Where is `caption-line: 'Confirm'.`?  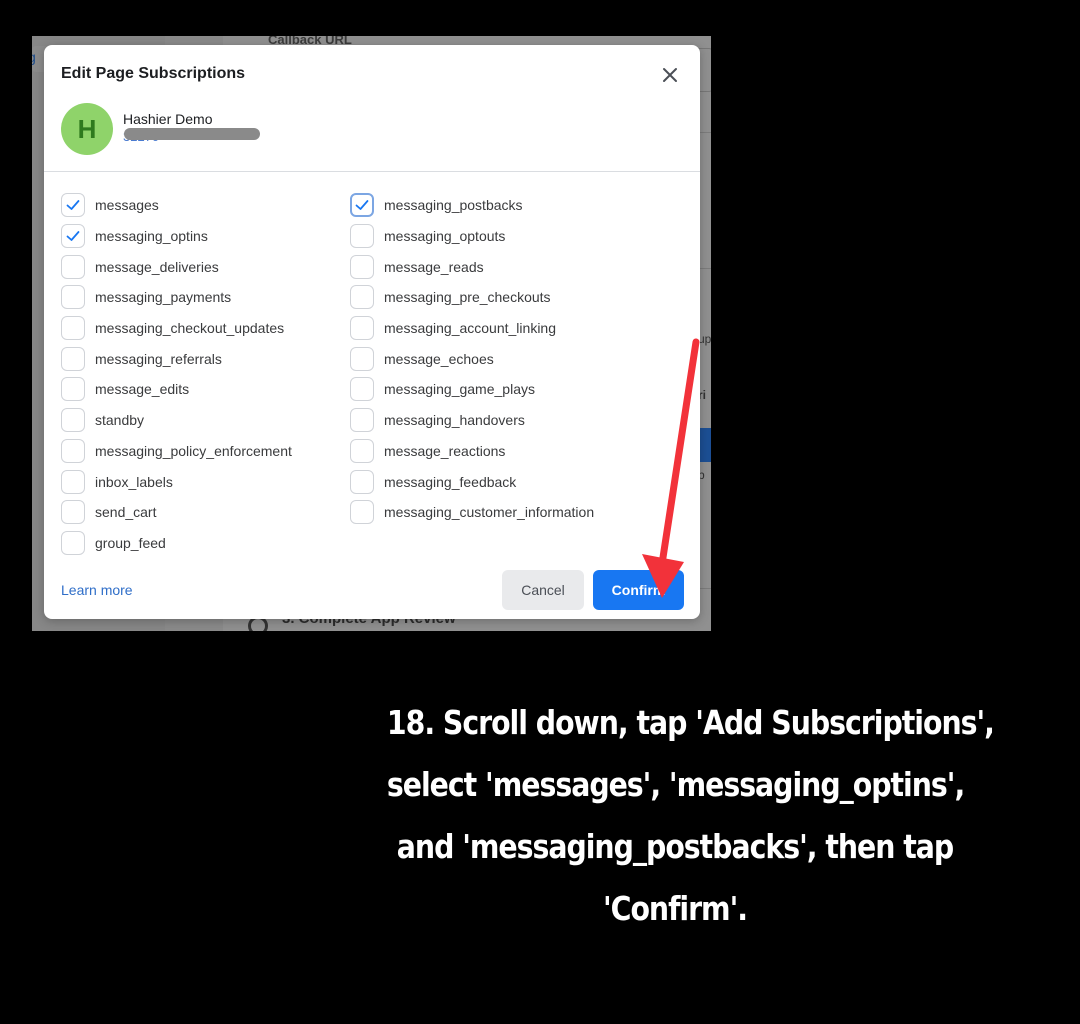 caption-line: 'Confirm'. is located at coordinates (675, 908).